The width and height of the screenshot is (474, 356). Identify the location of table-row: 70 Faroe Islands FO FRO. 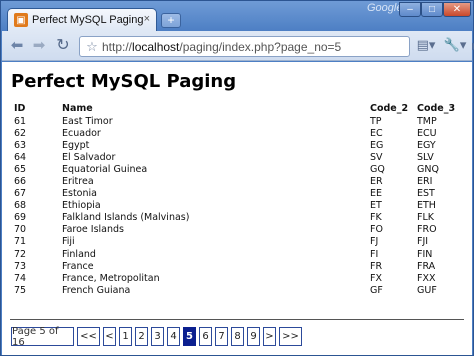
(240, 230).